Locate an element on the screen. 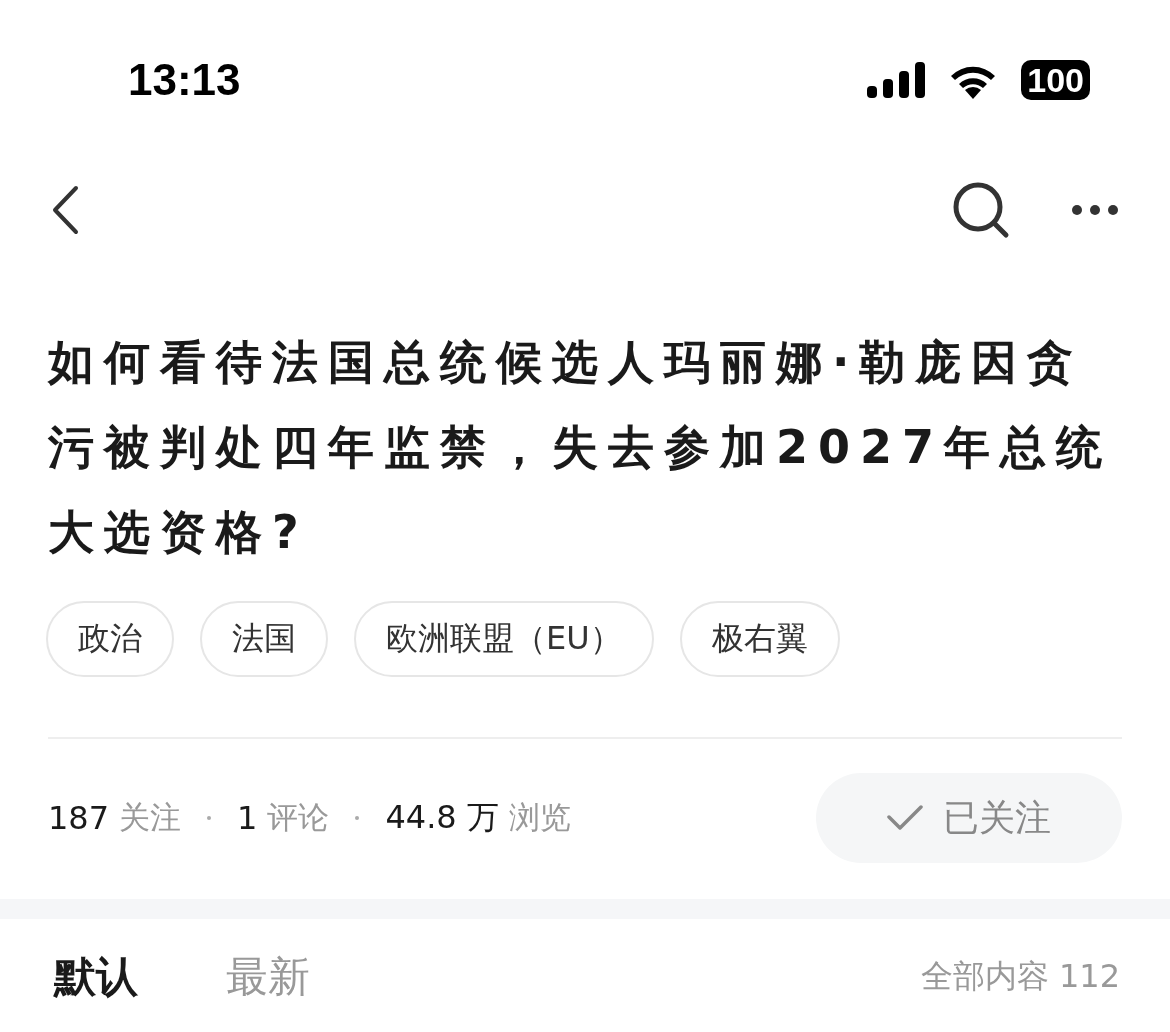  sort-tab: 默认 is located at coordinates (96, 977).